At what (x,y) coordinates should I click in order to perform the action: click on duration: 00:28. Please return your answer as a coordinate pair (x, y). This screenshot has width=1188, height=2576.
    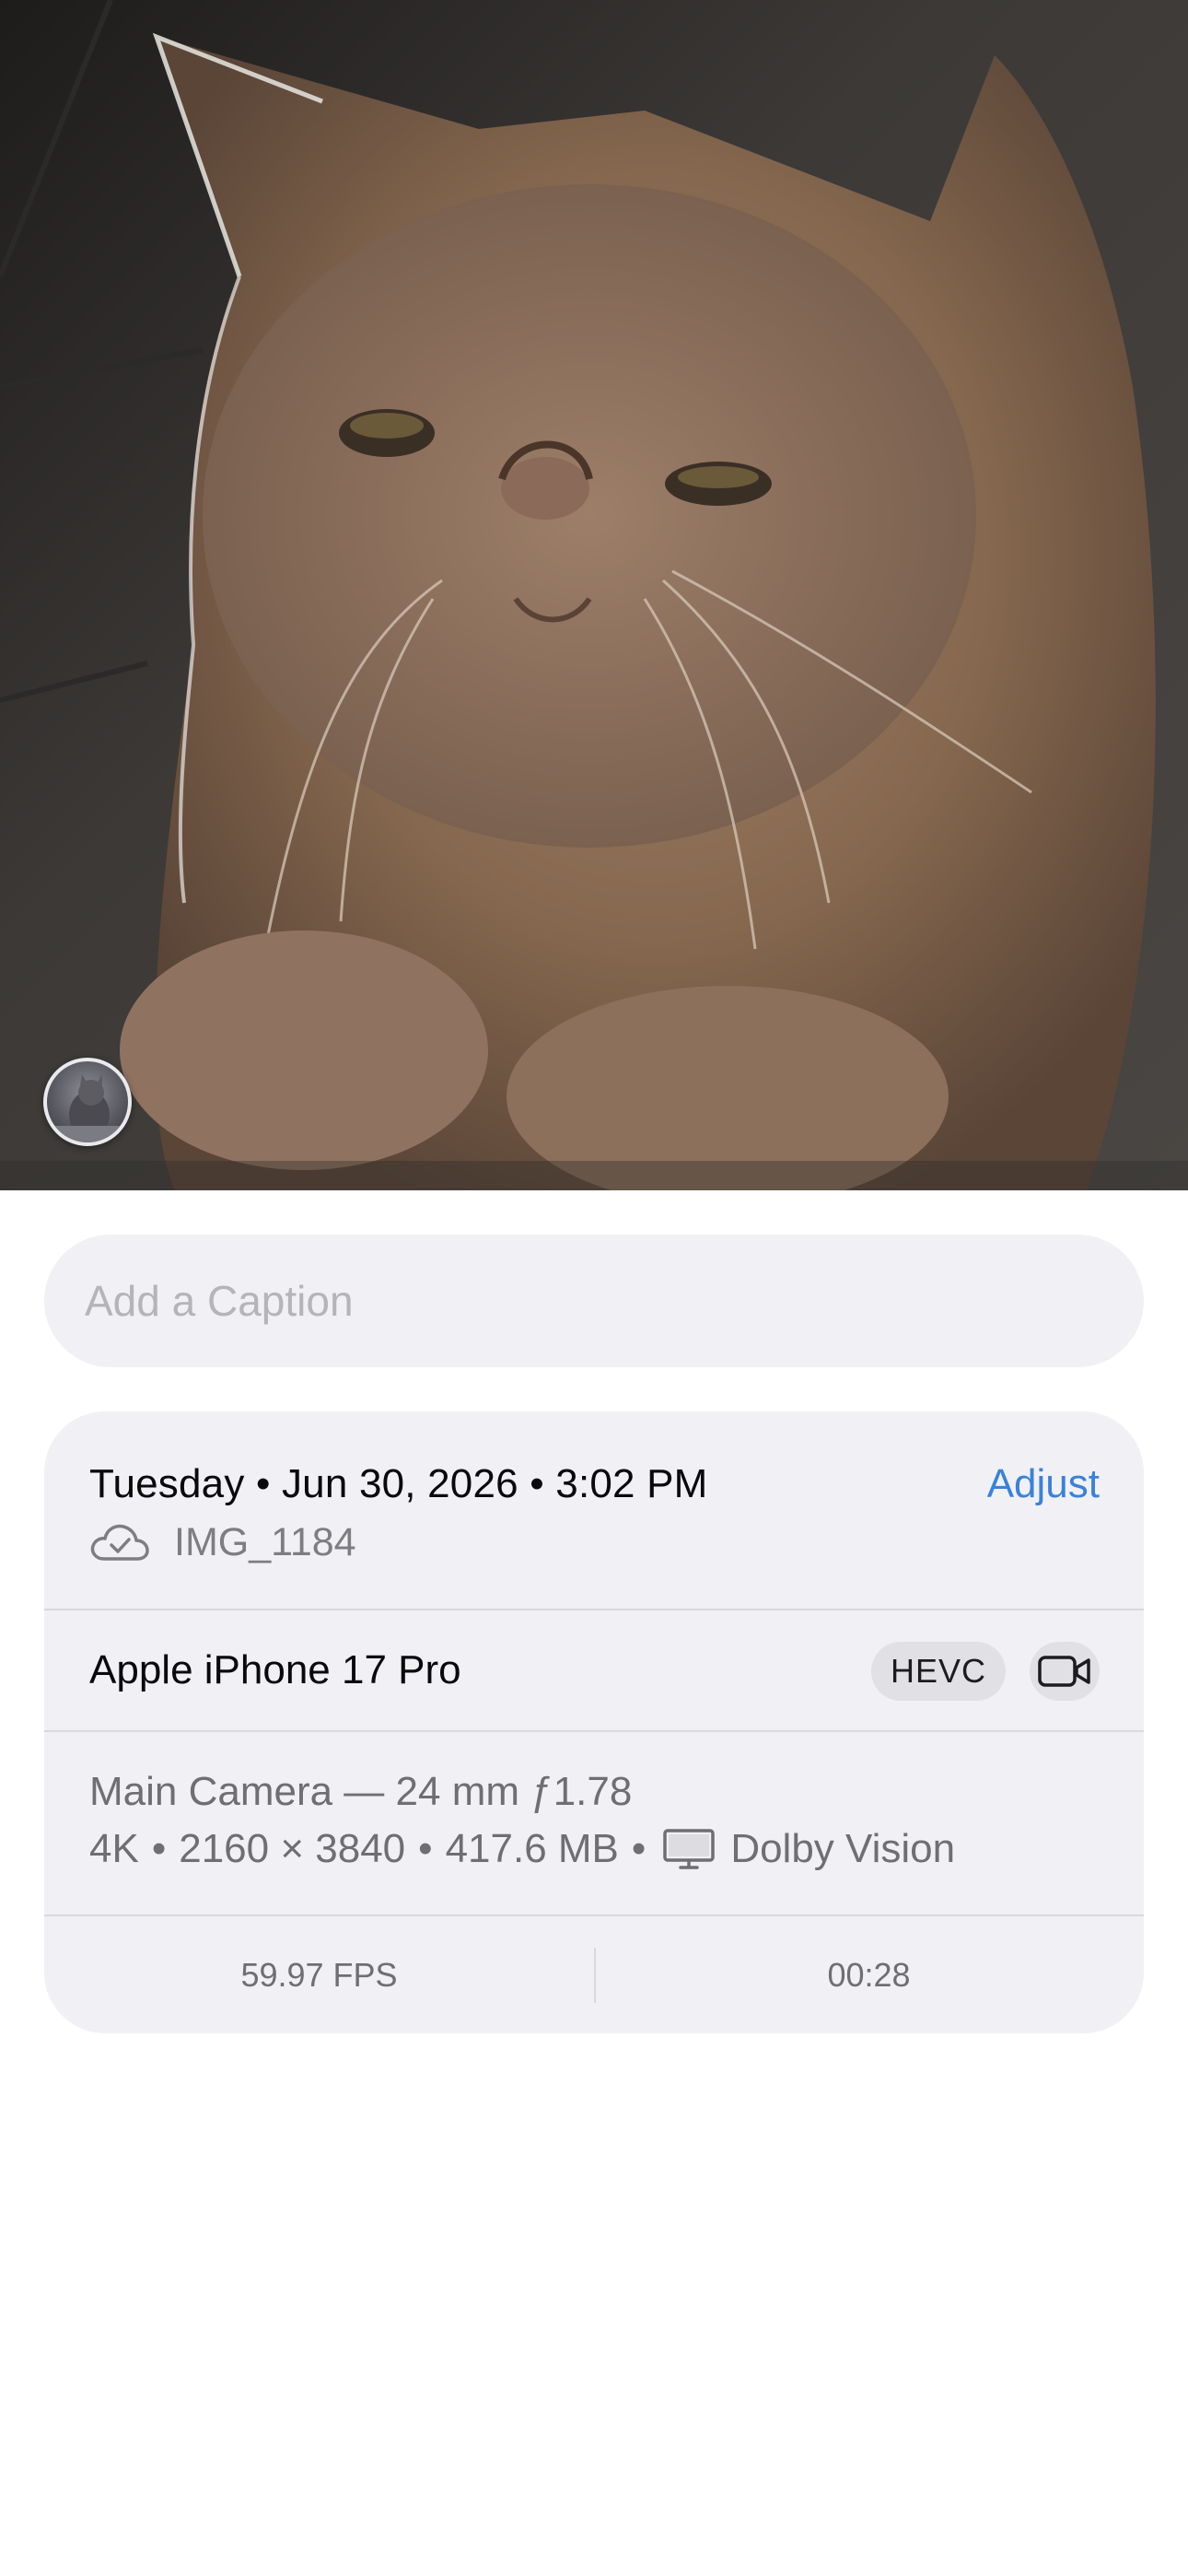
    Looking at the image, I should click on (869, 1975).